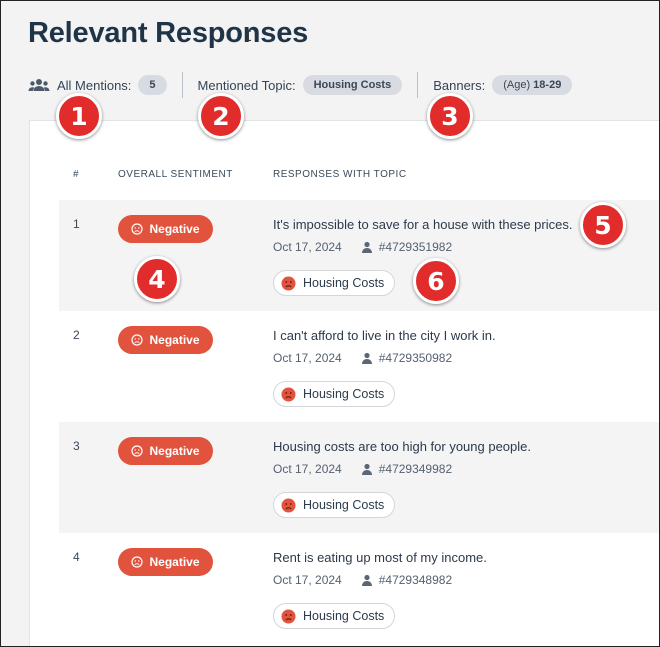  I want to click on mentioned-topic-label: Mentioned Topic:, so click(246, 85).